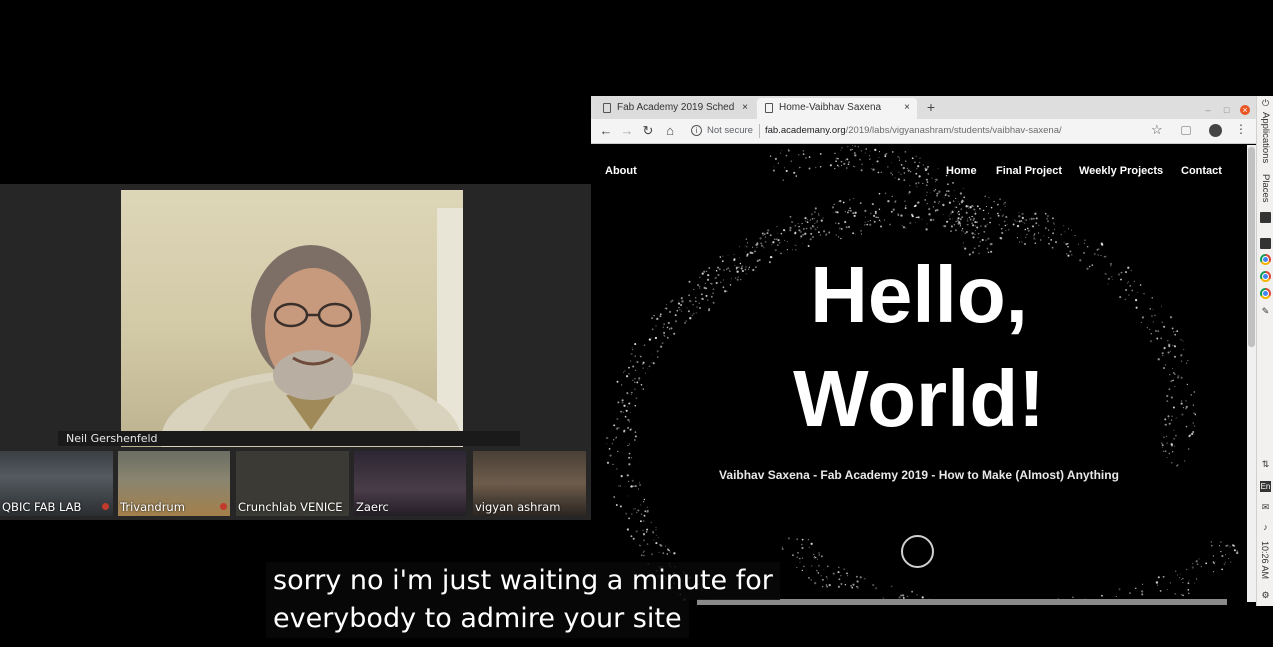 This screenshot has height=647, width=1273. Describe the element at coordinates (730, 130) in the screenshot. I see `security-status: Not secure` at that location.